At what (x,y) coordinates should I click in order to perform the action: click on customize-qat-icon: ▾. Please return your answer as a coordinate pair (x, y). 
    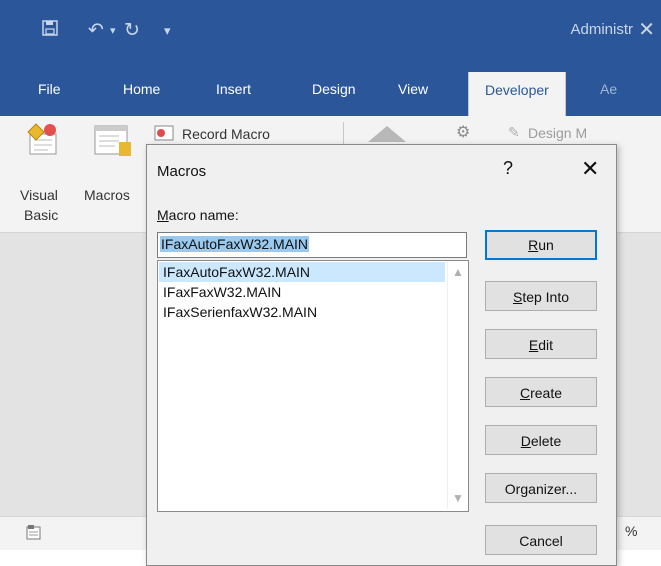
    Looking at the image, I should click on (167, 31).